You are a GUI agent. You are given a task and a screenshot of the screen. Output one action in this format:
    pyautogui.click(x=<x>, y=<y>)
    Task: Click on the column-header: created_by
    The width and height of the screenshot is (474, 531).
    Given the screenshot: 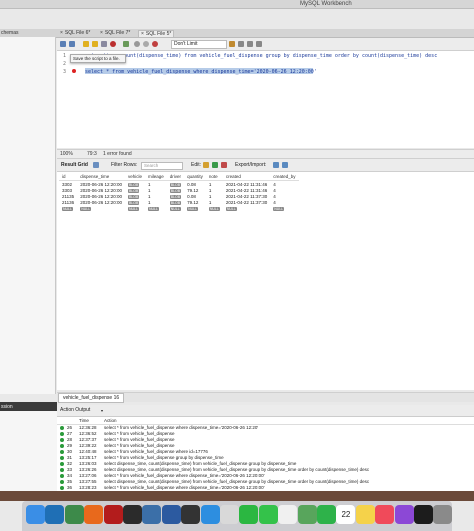 What is the action you would take?
    pyautogui.click(x=284, y=177)
    